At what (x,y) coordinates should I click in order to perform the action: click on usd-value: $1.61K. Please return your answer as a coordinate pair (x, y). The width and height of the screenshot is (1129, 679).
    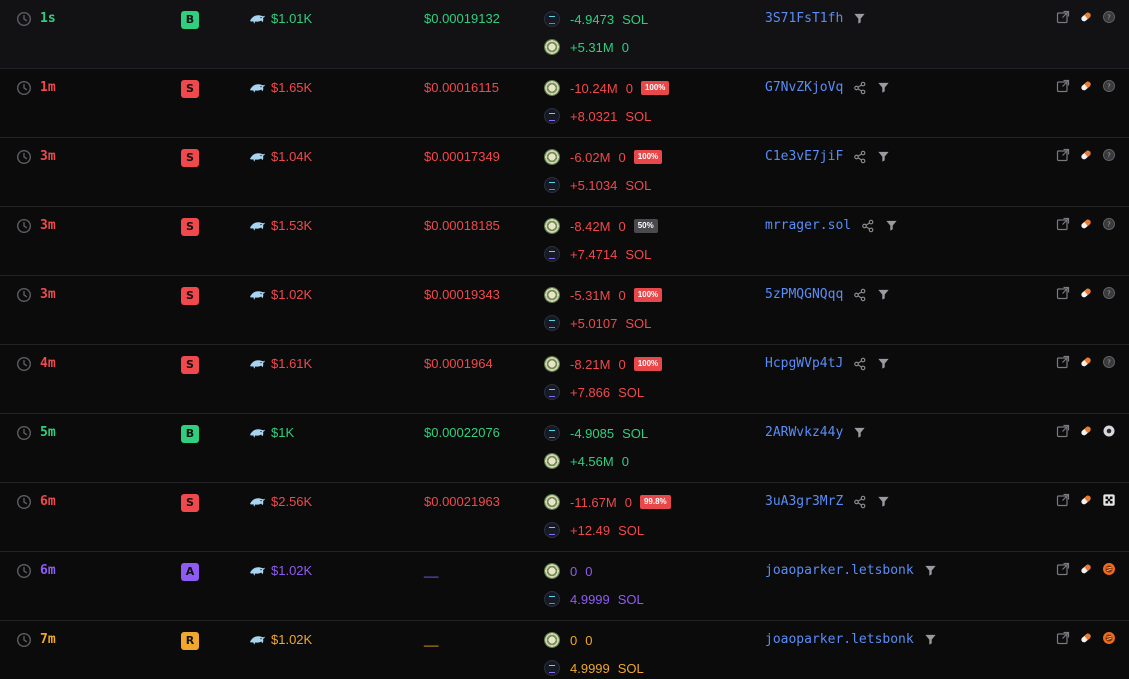
    Looking at the image, I should click on (292, 363).